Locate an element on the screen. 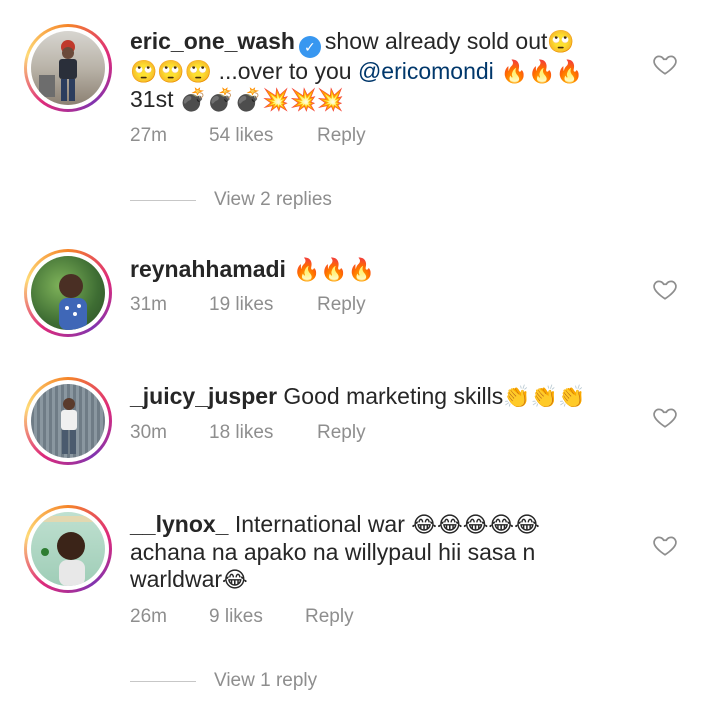  username: reynahhamadi is located at coordinates (208, 269).